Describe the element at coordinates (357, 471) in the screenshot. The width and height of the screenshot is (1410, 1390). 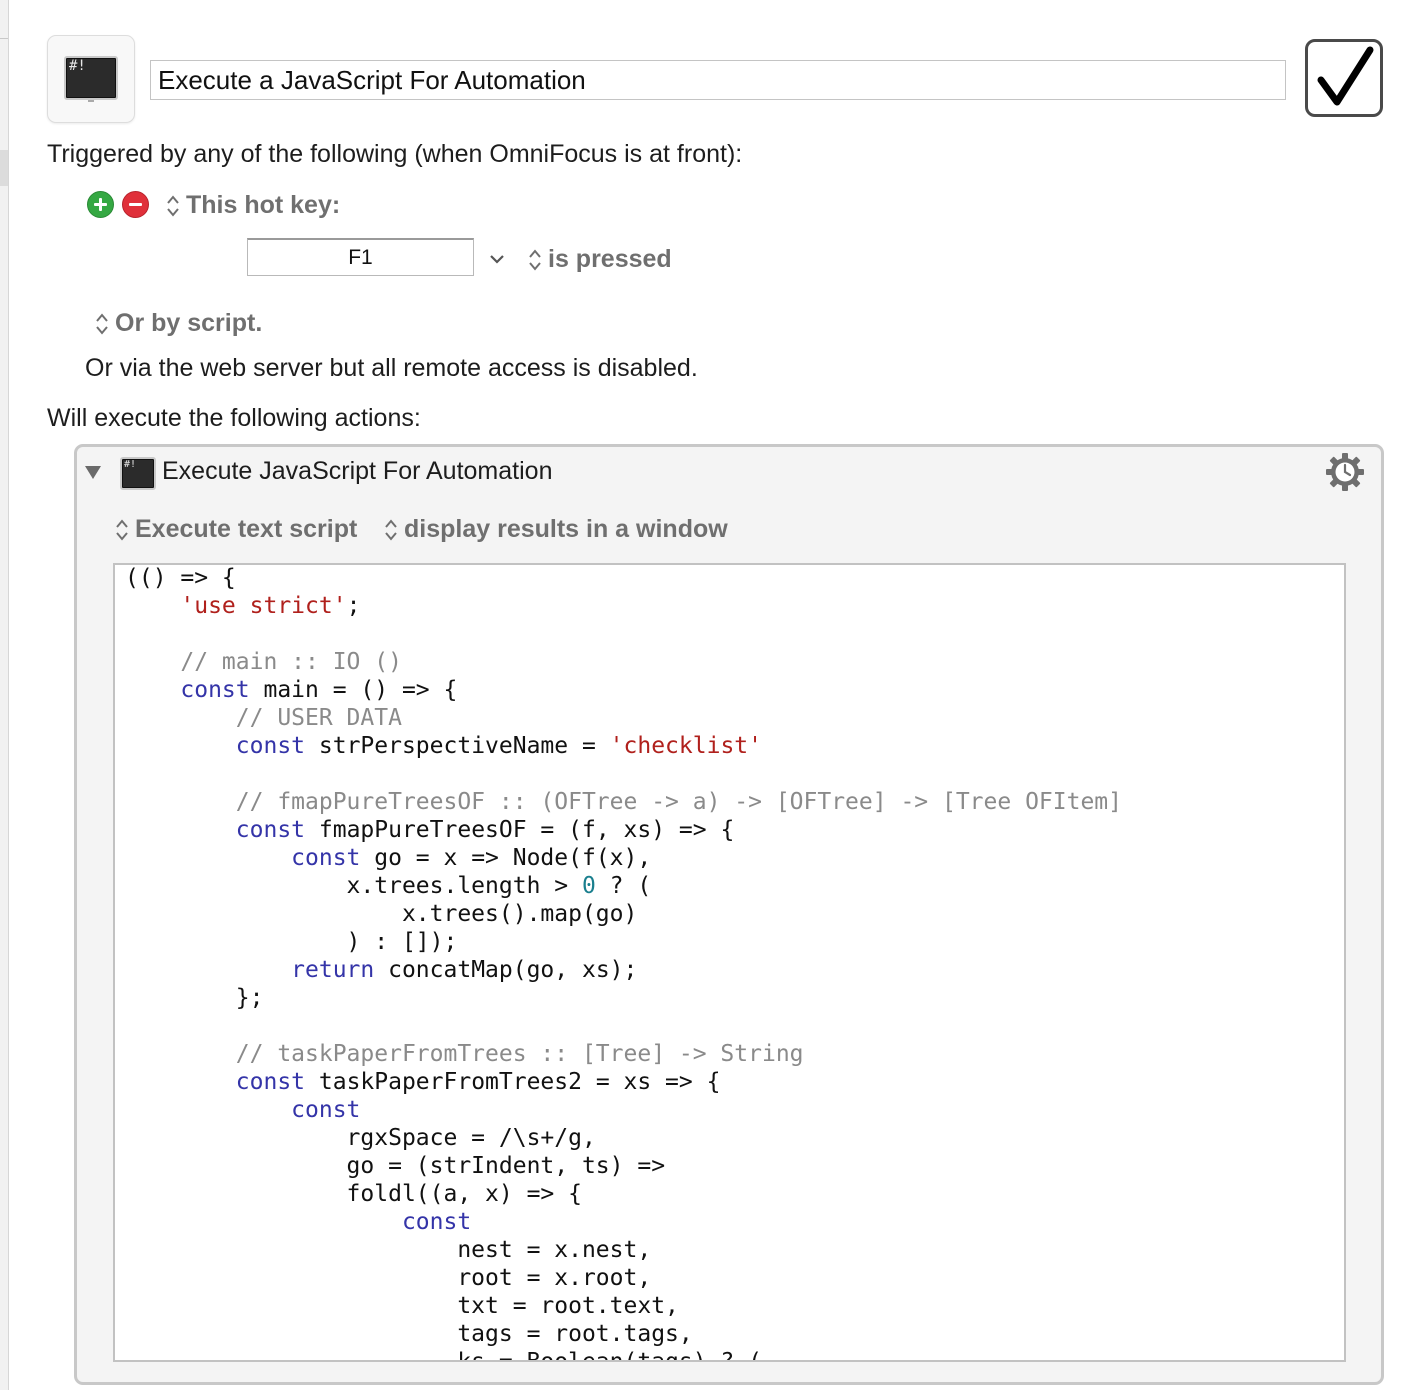
I see `action-title: Execute JavaScript For Automation` at that location.